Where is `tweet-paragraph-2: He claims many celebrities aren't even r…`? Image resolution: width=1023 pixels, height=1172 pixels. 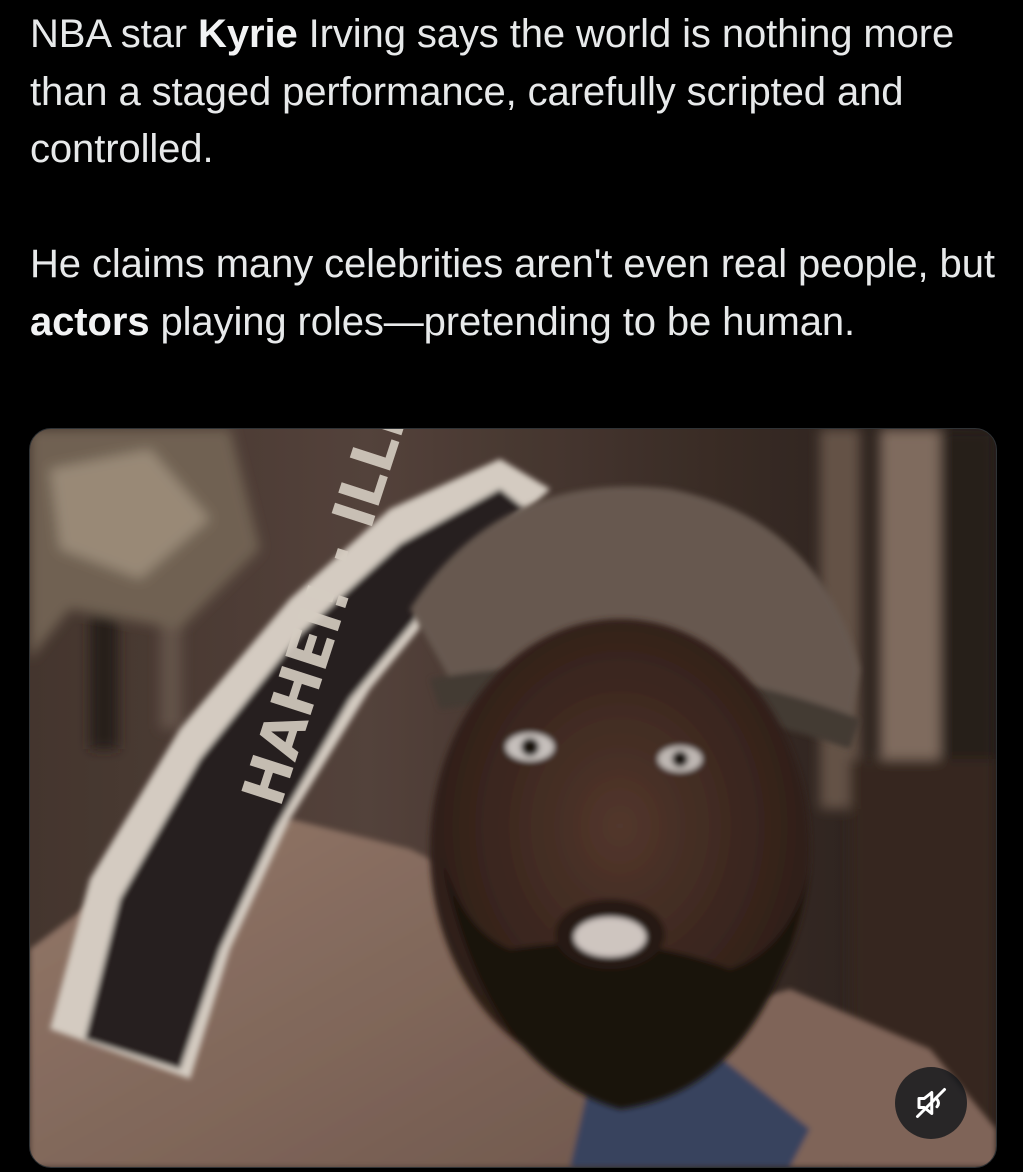 tweet-paragraph-2: He claims many celebrities aren't even r… is located at coordinates (517, 293).